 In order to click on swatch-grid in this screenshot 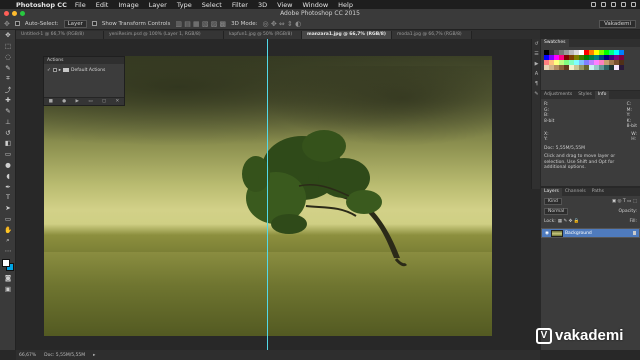, I will do `click(590, 60)`.